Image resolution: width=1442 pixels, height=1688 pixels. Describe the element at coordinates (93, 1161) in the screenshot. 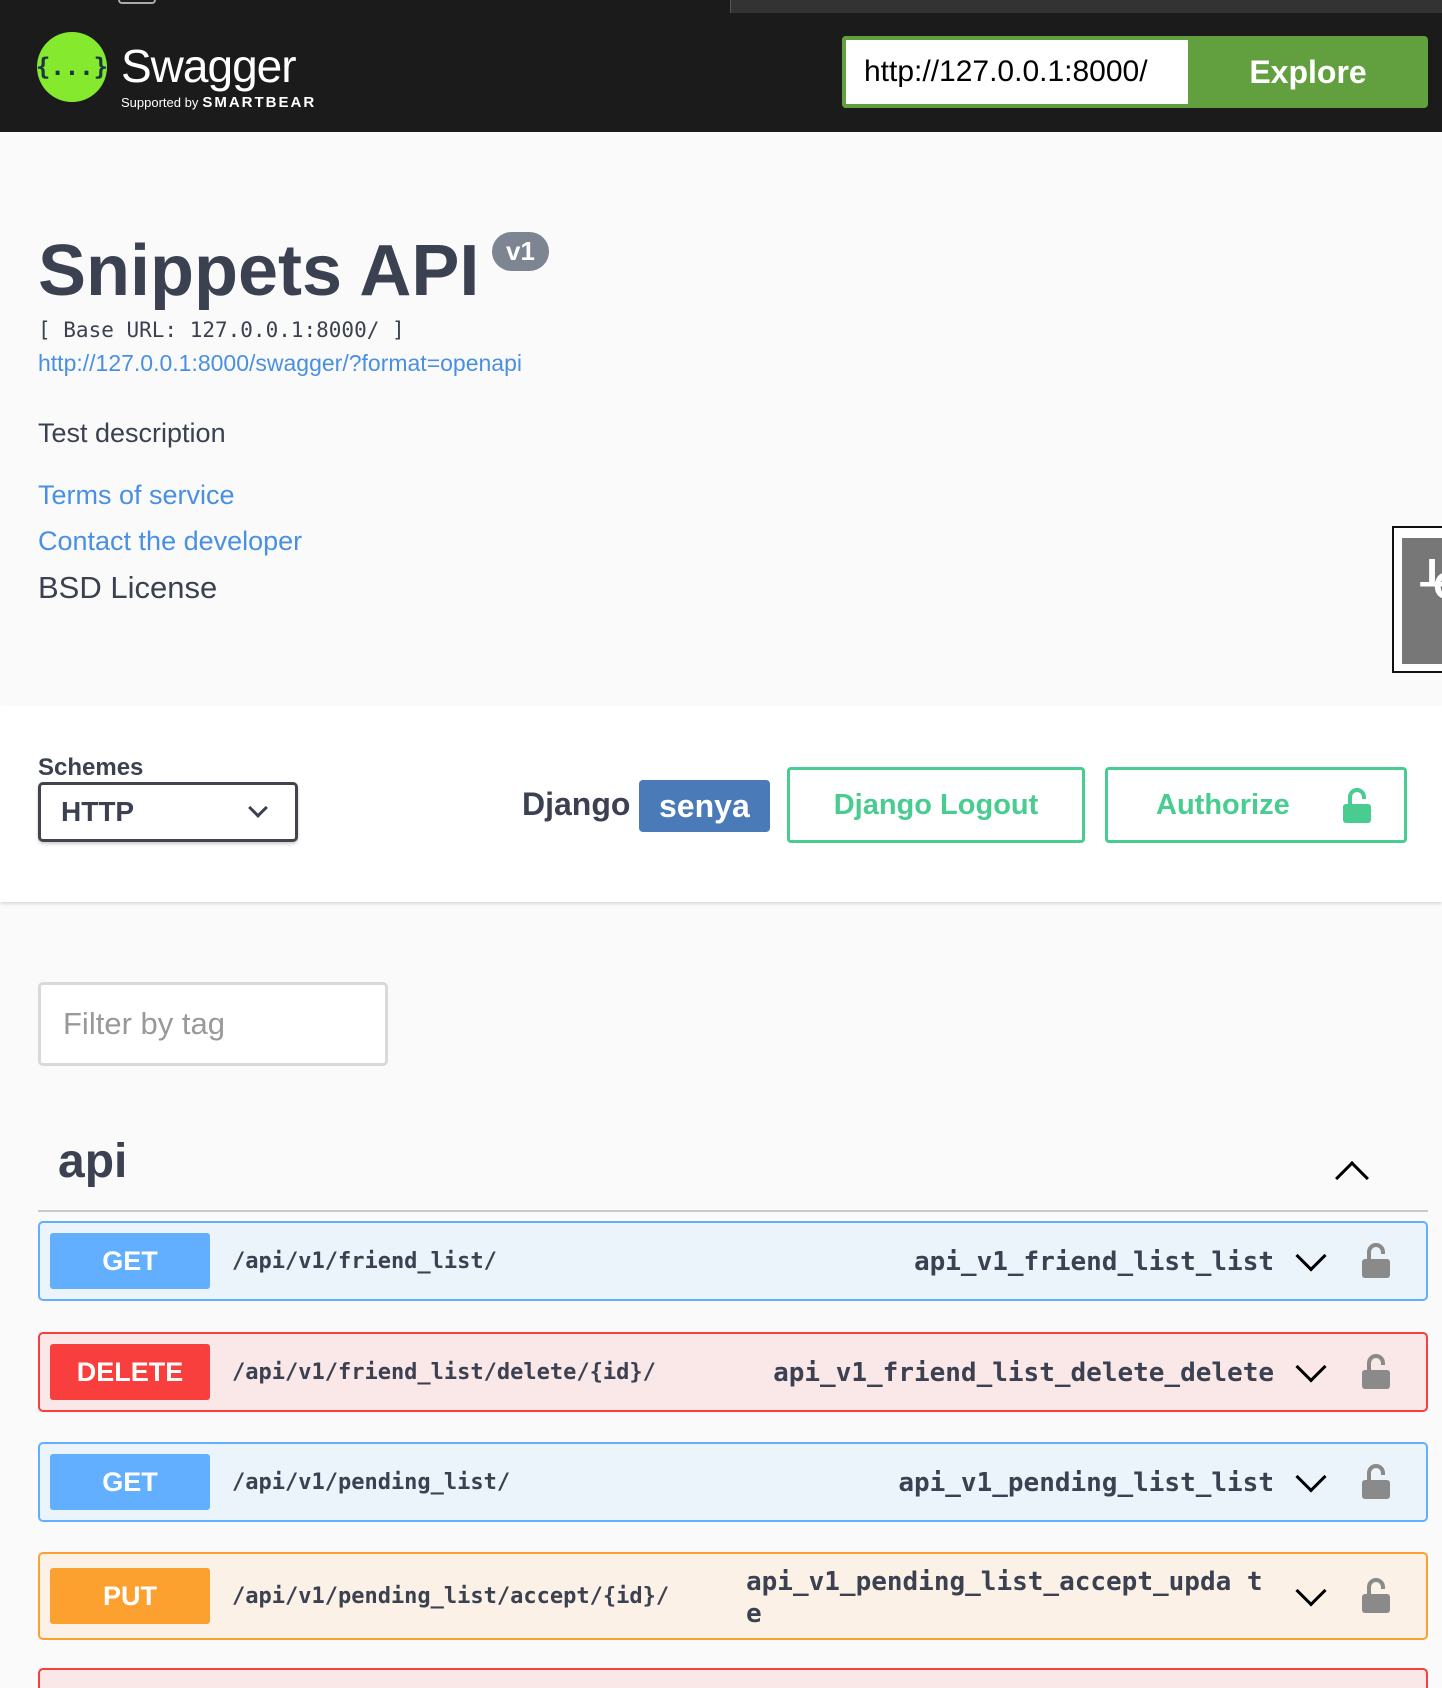

I see `tag-name: api` at that location.